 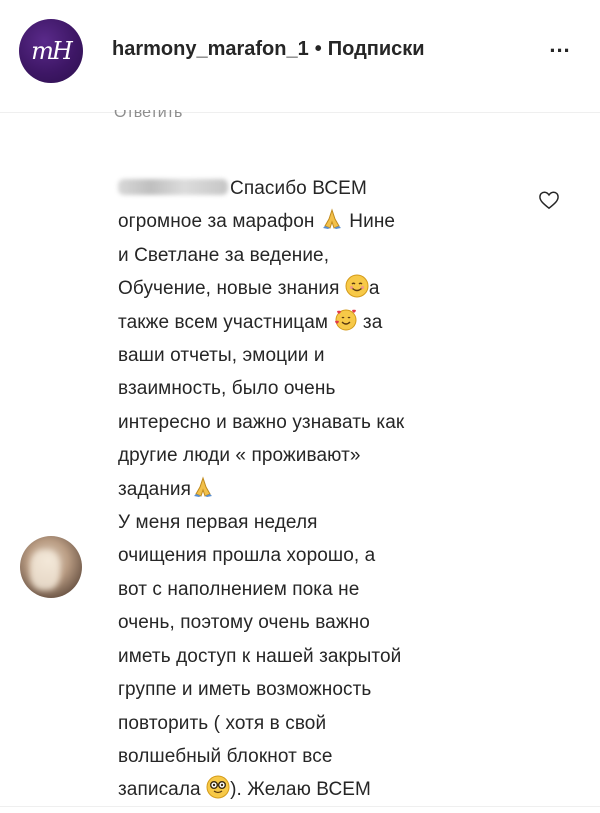 I want to click on face-with-glasses-emoji-icon, so click(x=218, y=787).